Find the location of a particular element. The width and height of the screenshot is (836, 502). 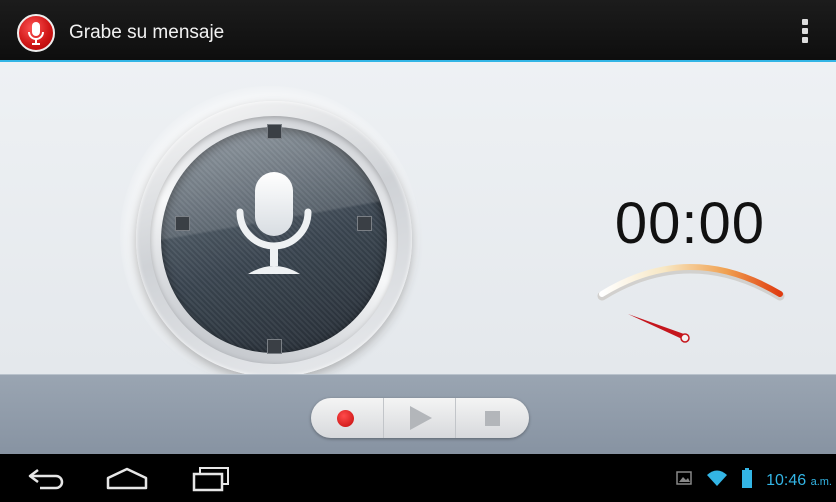

dial-tick-bottom is located at coordinates (274, 346).